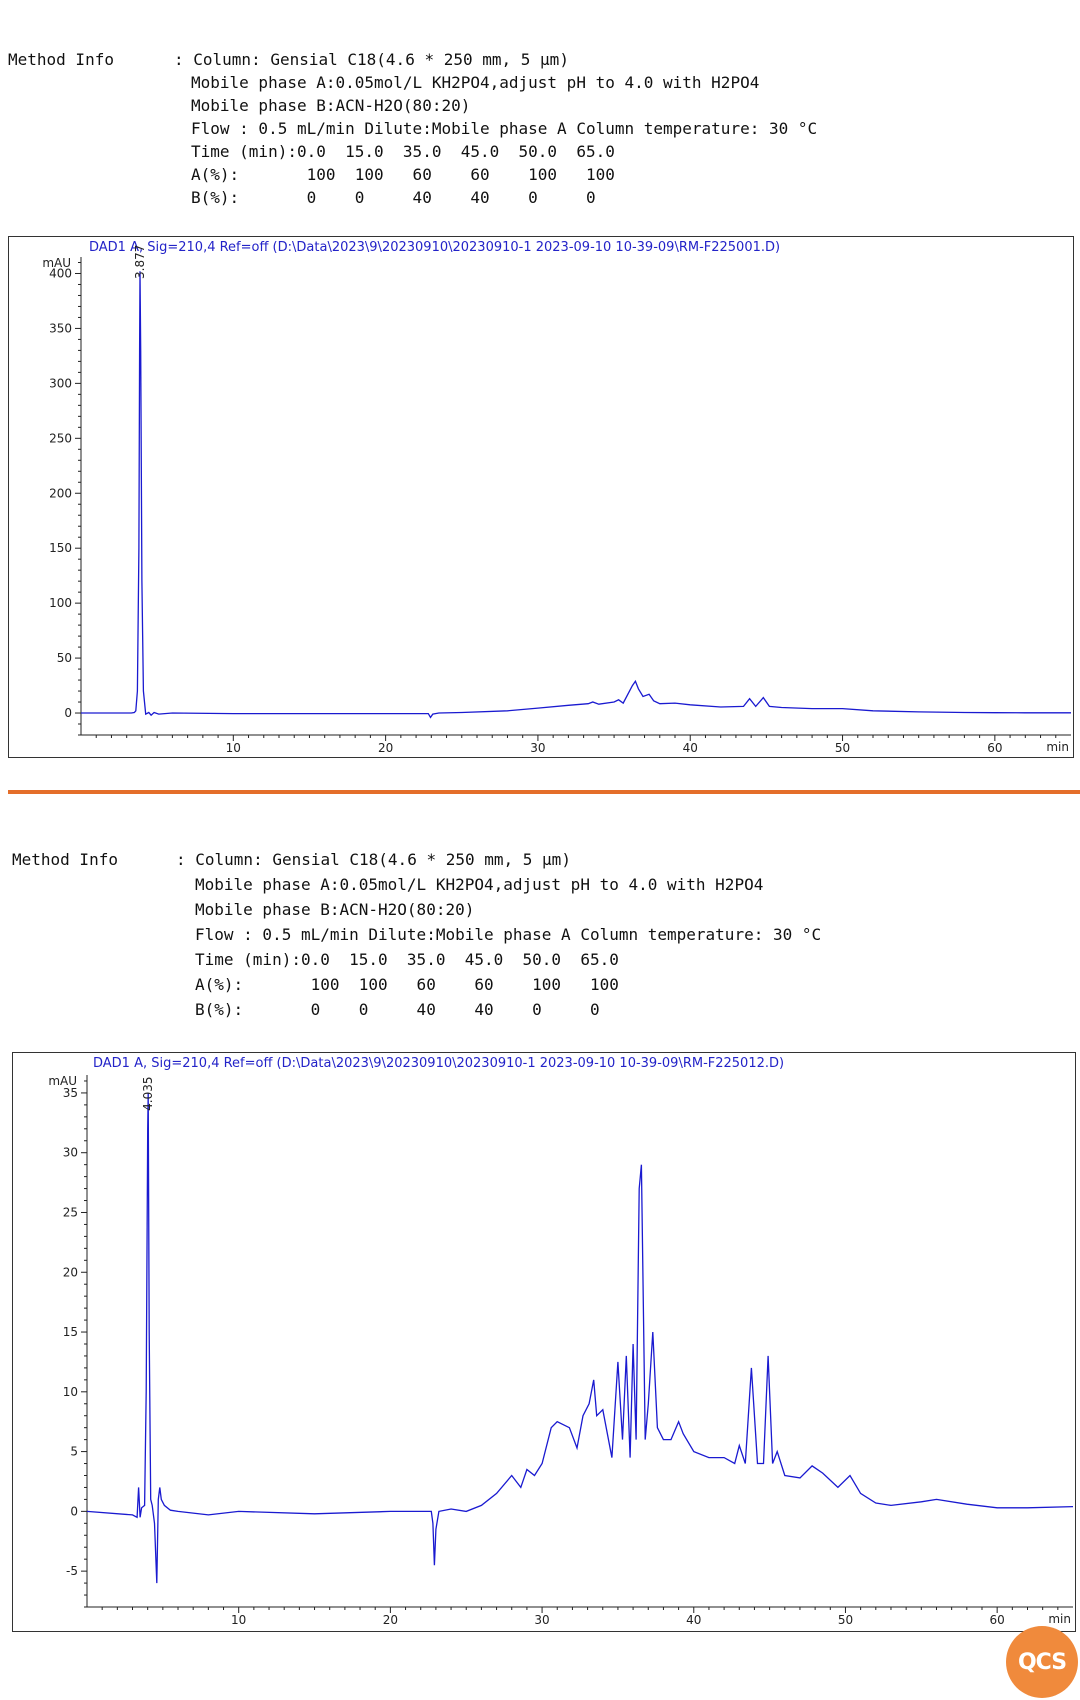  I want to click on y-tick-label: 10, so click(70, 1392).